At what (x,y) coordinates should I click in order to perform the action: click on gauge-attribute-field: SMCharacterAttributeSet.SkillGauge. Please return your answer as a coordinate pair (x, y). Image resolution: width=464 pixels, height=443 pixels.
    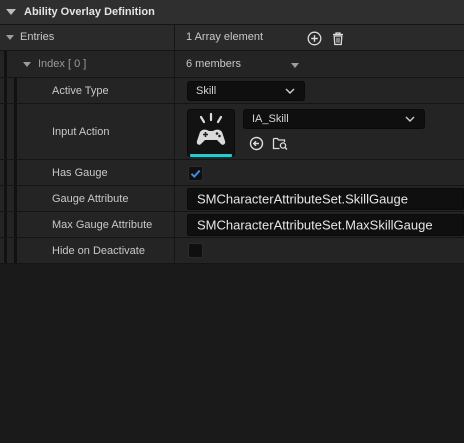
    Looking at the image, I should click on (325, 199).